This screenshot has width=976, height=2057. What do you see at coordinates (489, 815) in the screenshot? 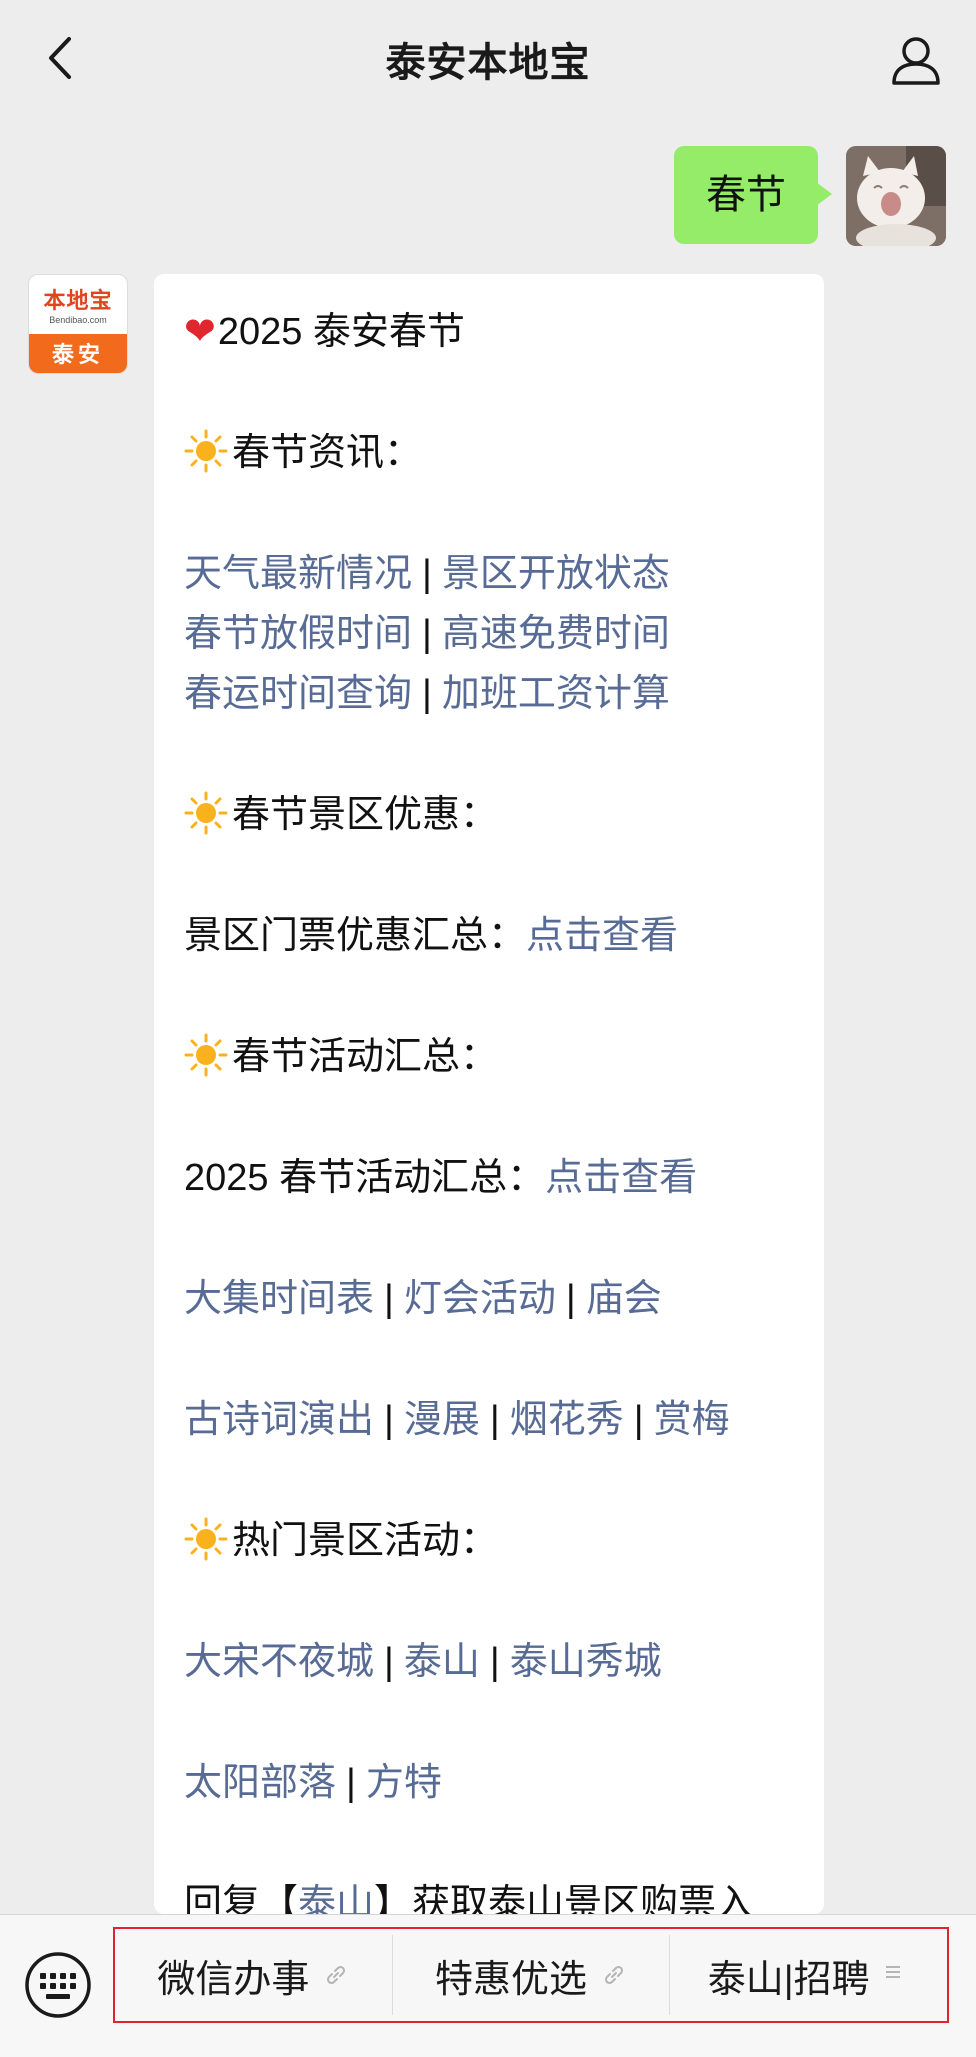
I see `section-heading-discounts: 春节景区优惠：` at bounding box center [489, 815].